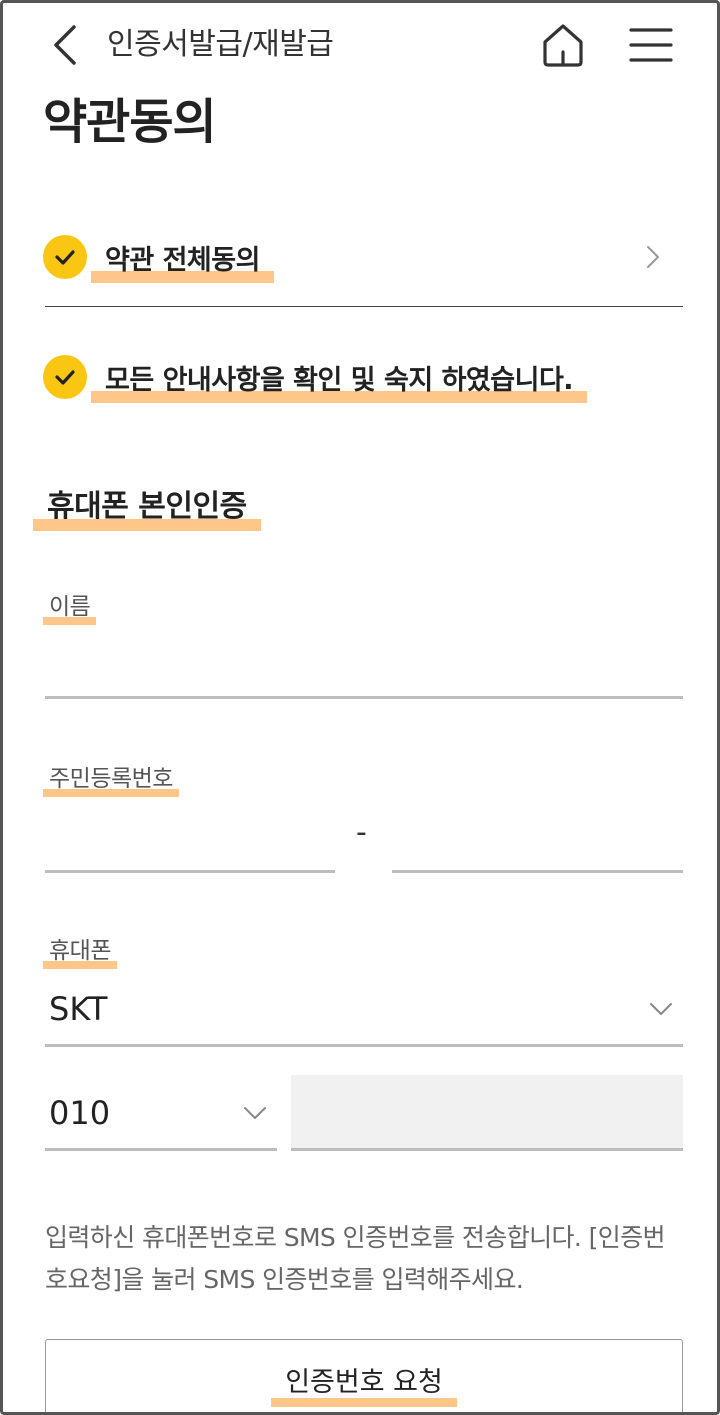  I want to click on agree-notice-checkbox, so click(65, 377).